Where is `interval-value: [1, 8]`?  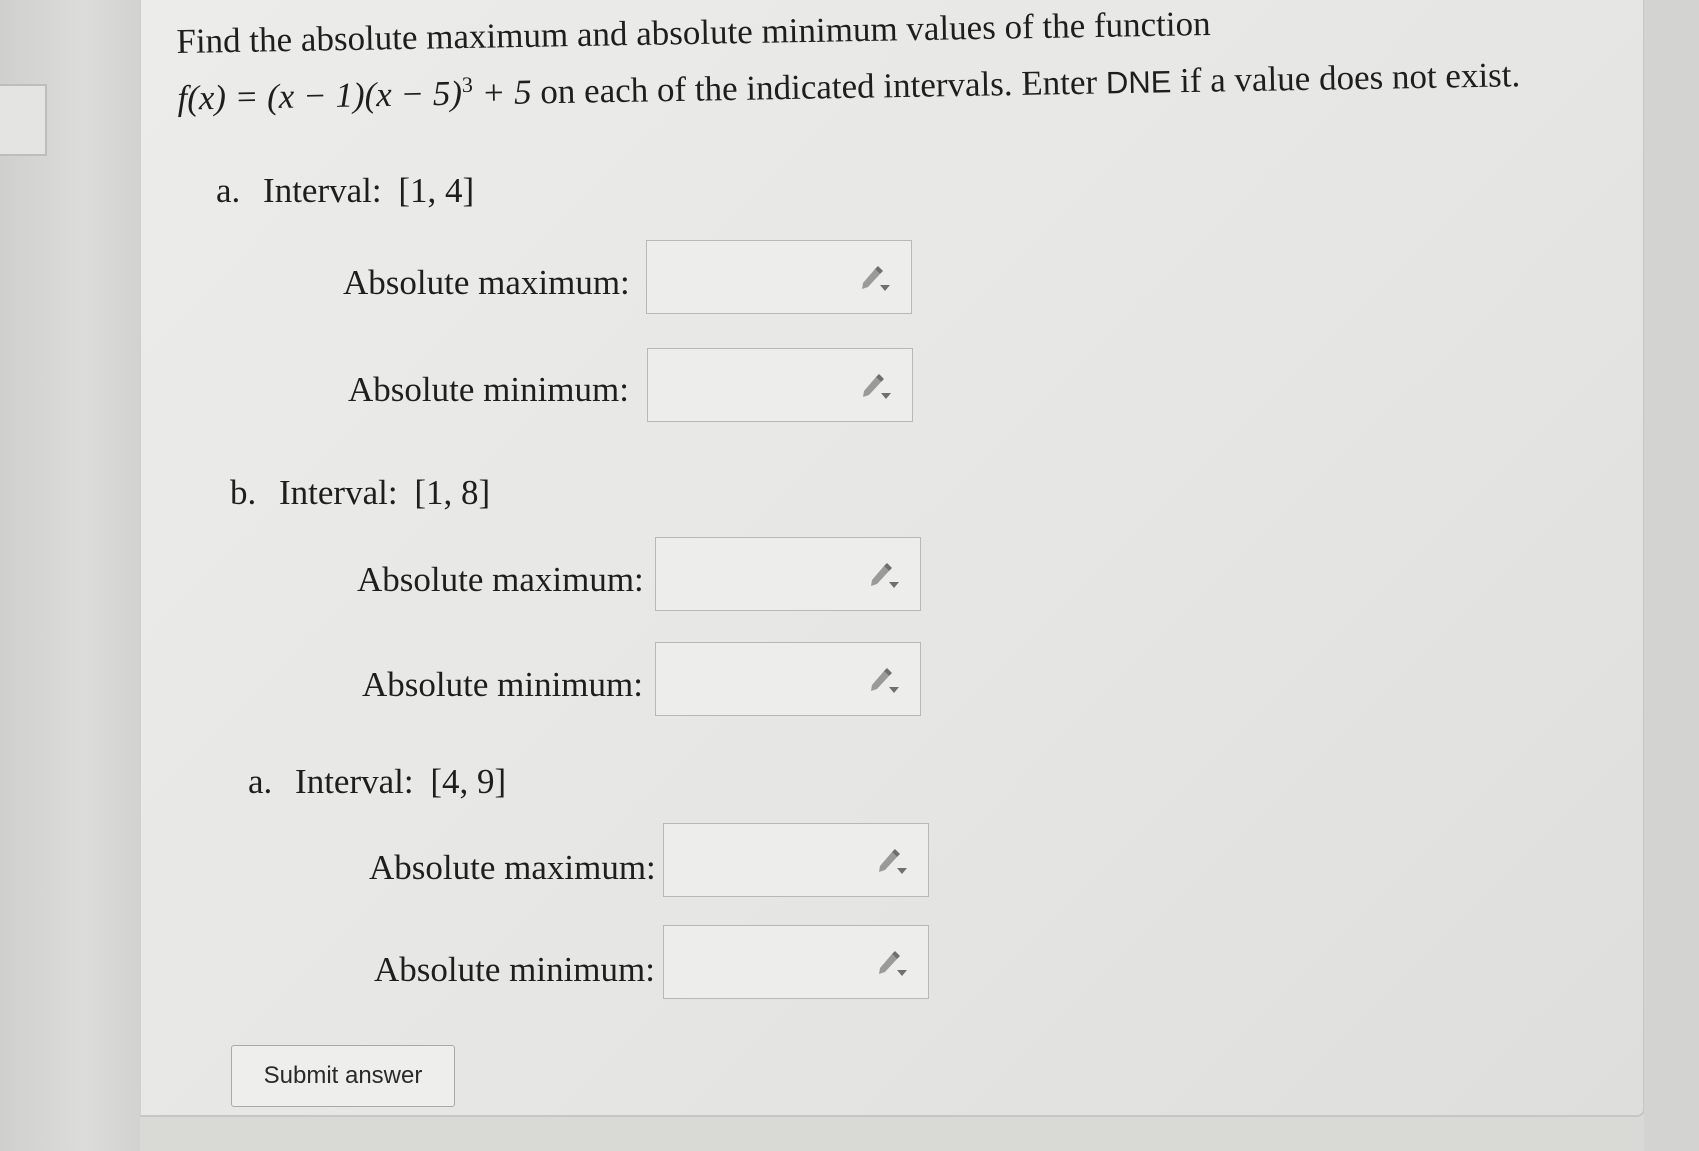
interval-value: [1, 8] is located at coordinates (452, 492).